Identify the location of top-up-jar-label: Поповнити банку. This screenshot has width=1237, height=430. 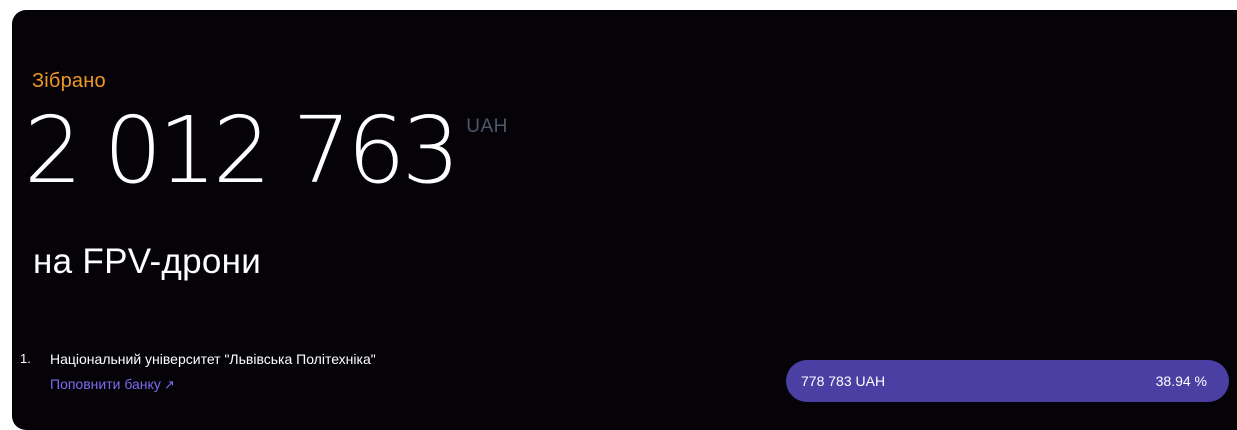
(105, 384).